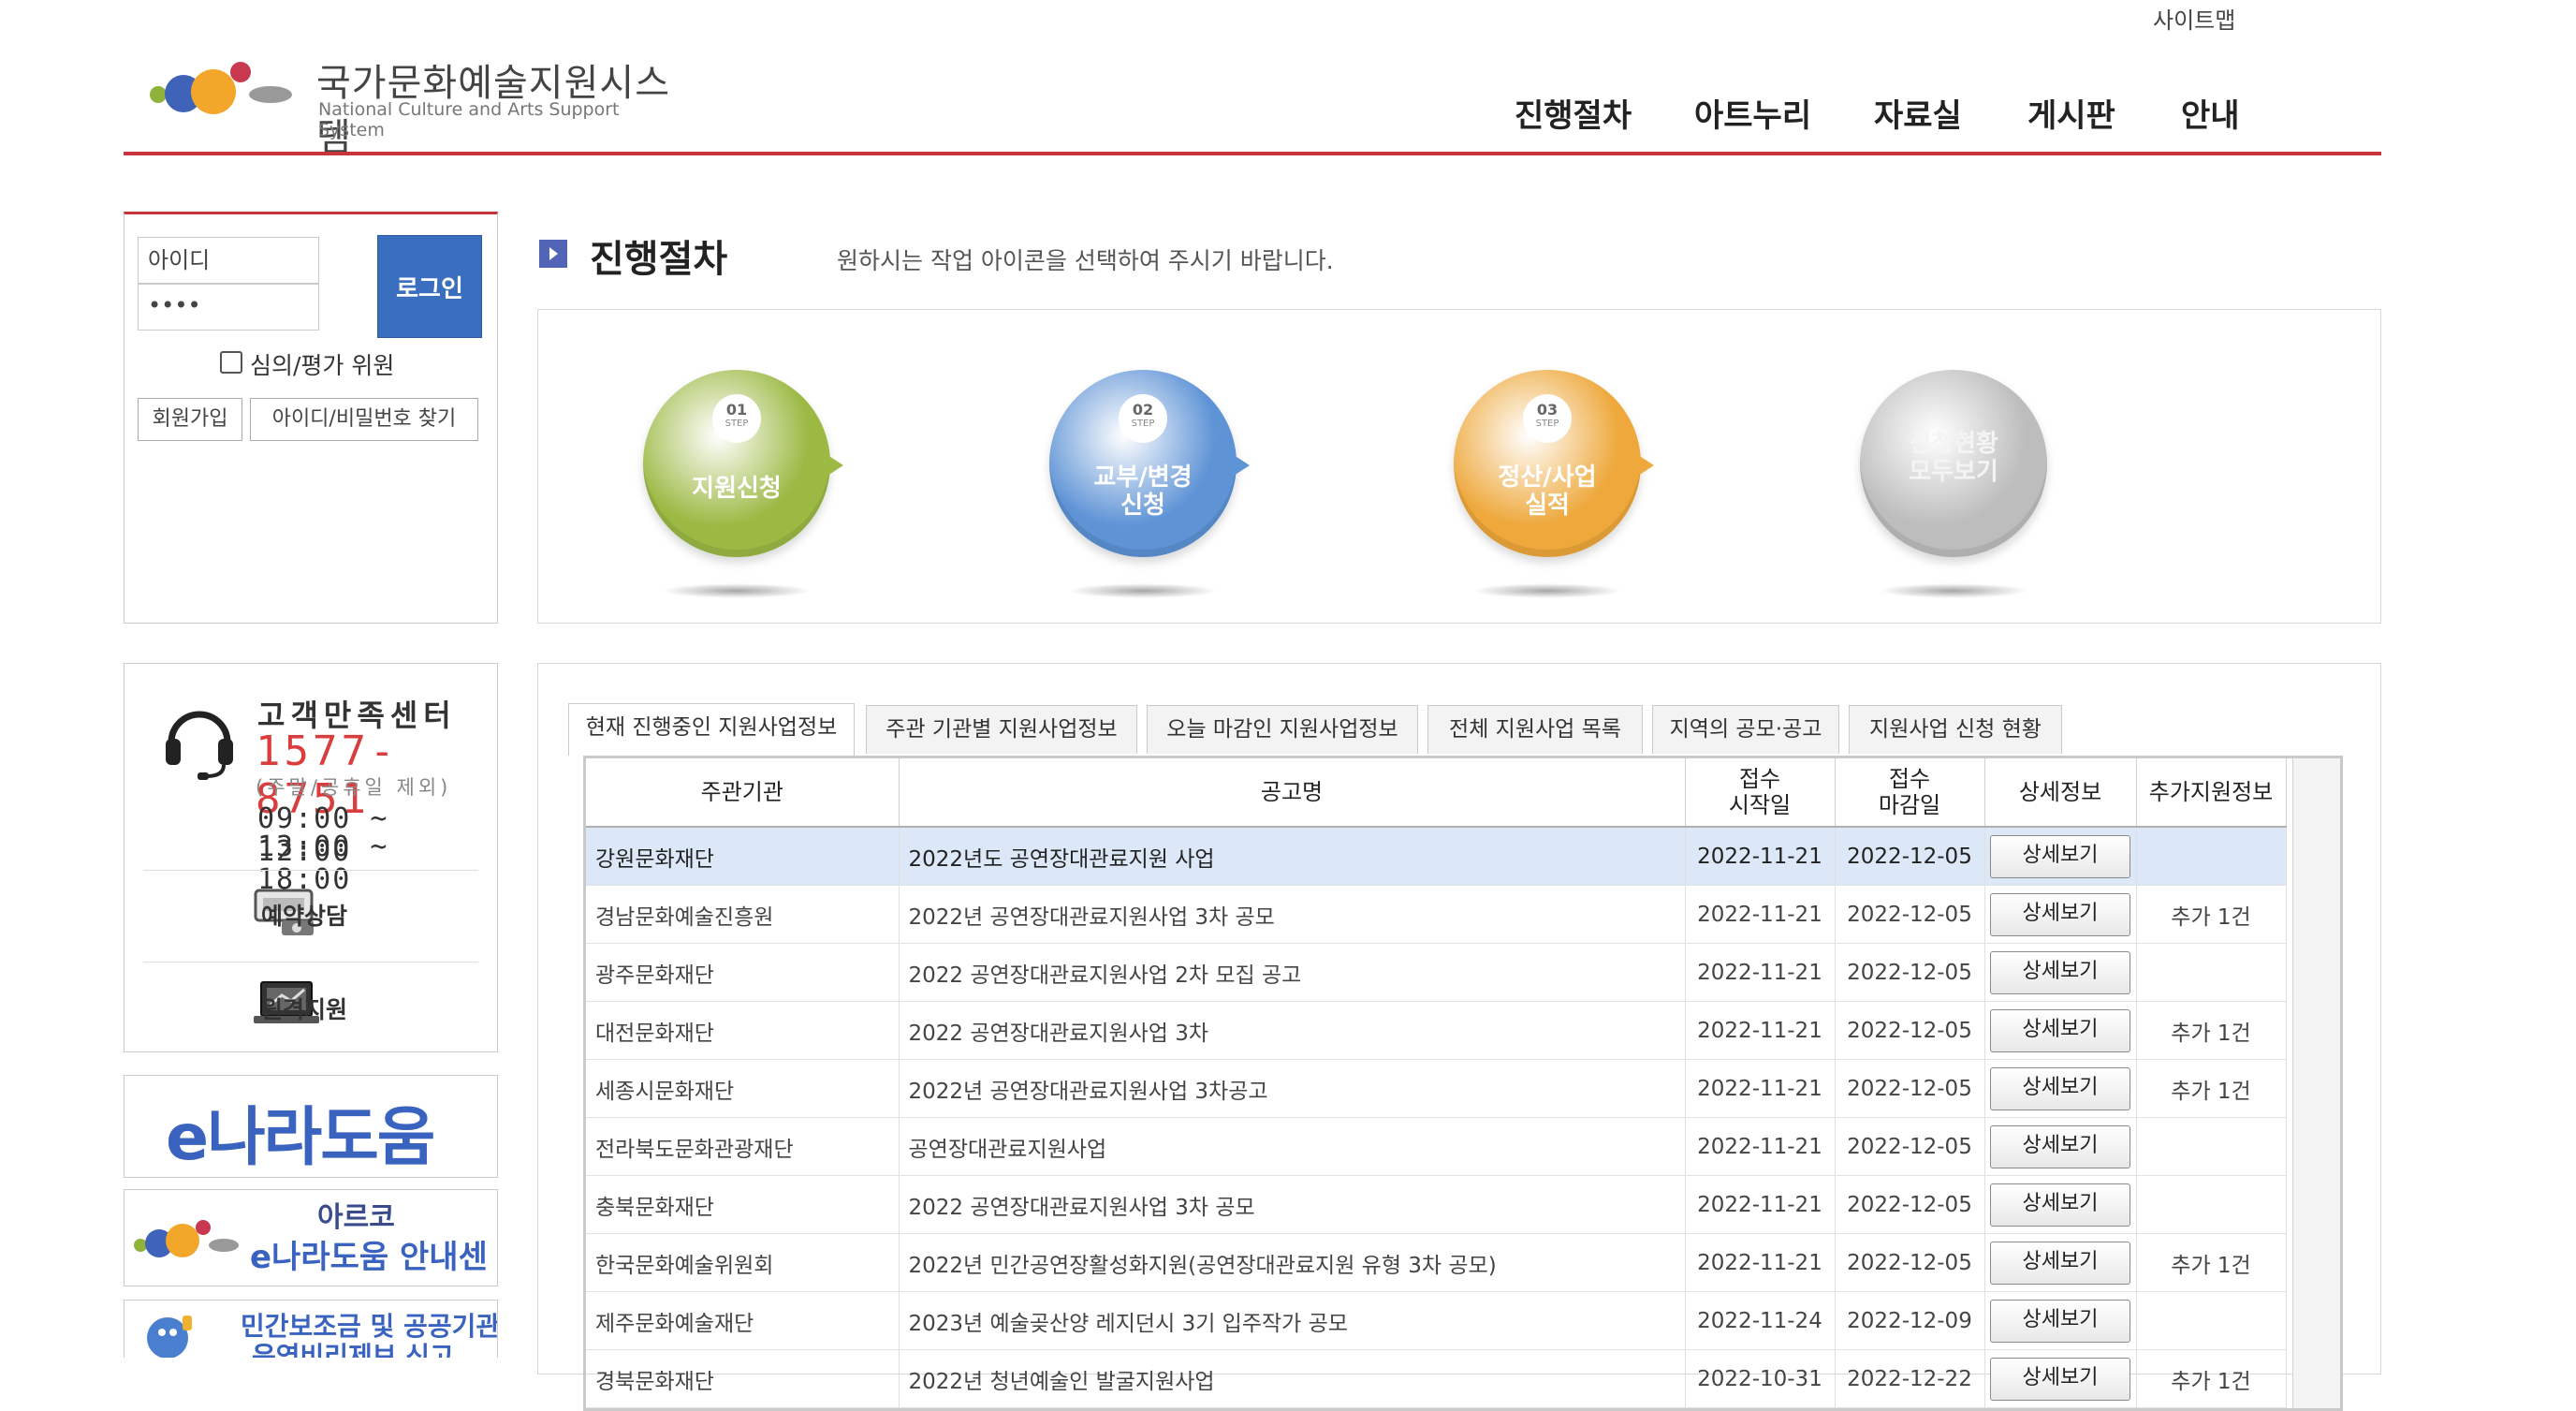 The width and height of the screenshot is (2576, 1411). I want to click on cell-organization: 세종시문화재단, so click(743, 1089).